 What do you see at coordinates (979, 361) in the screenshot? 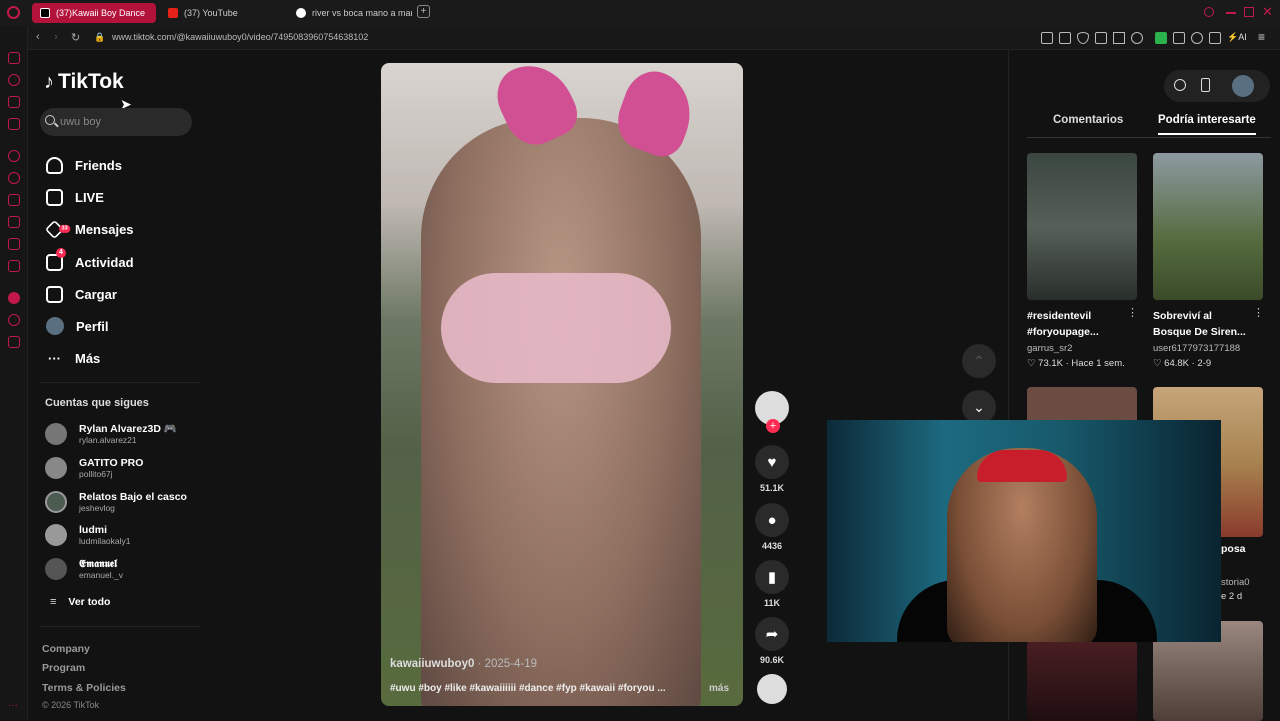
I see `previous-video-button: ⌃` at bounding box center [979, 361].